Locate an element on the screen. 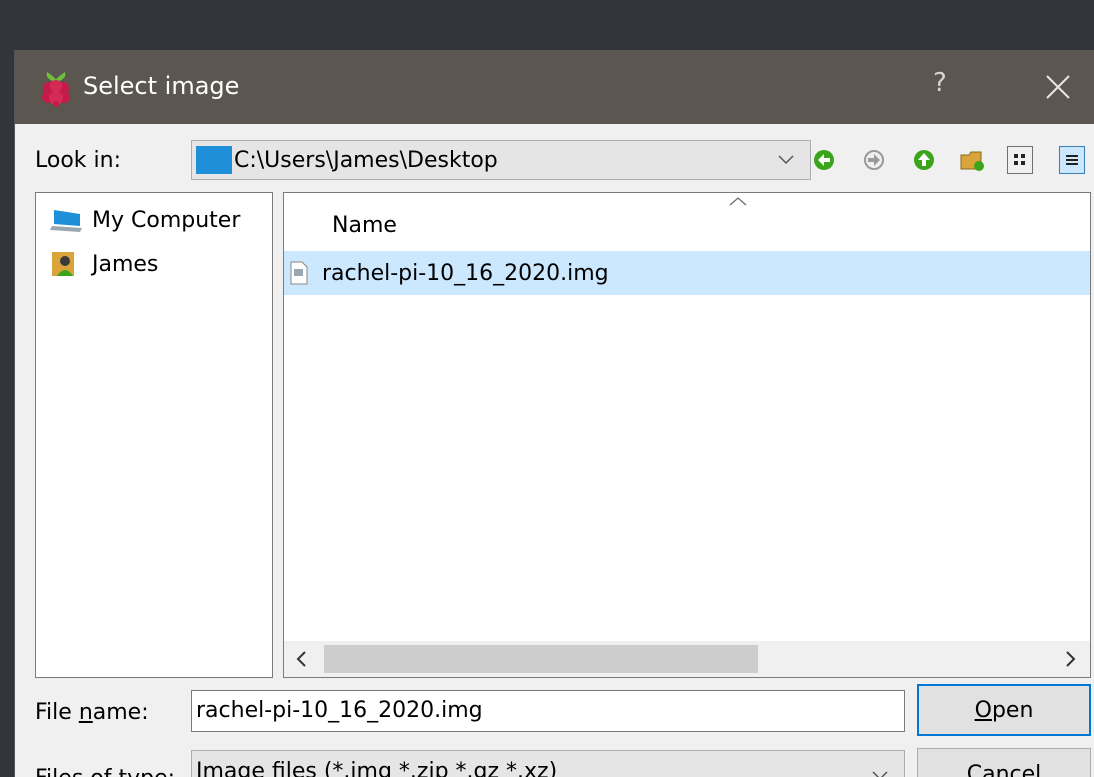 Image resolution: width=1094 pixels, height=777 pixels. computer-icon is located at coordinates (66, 221).